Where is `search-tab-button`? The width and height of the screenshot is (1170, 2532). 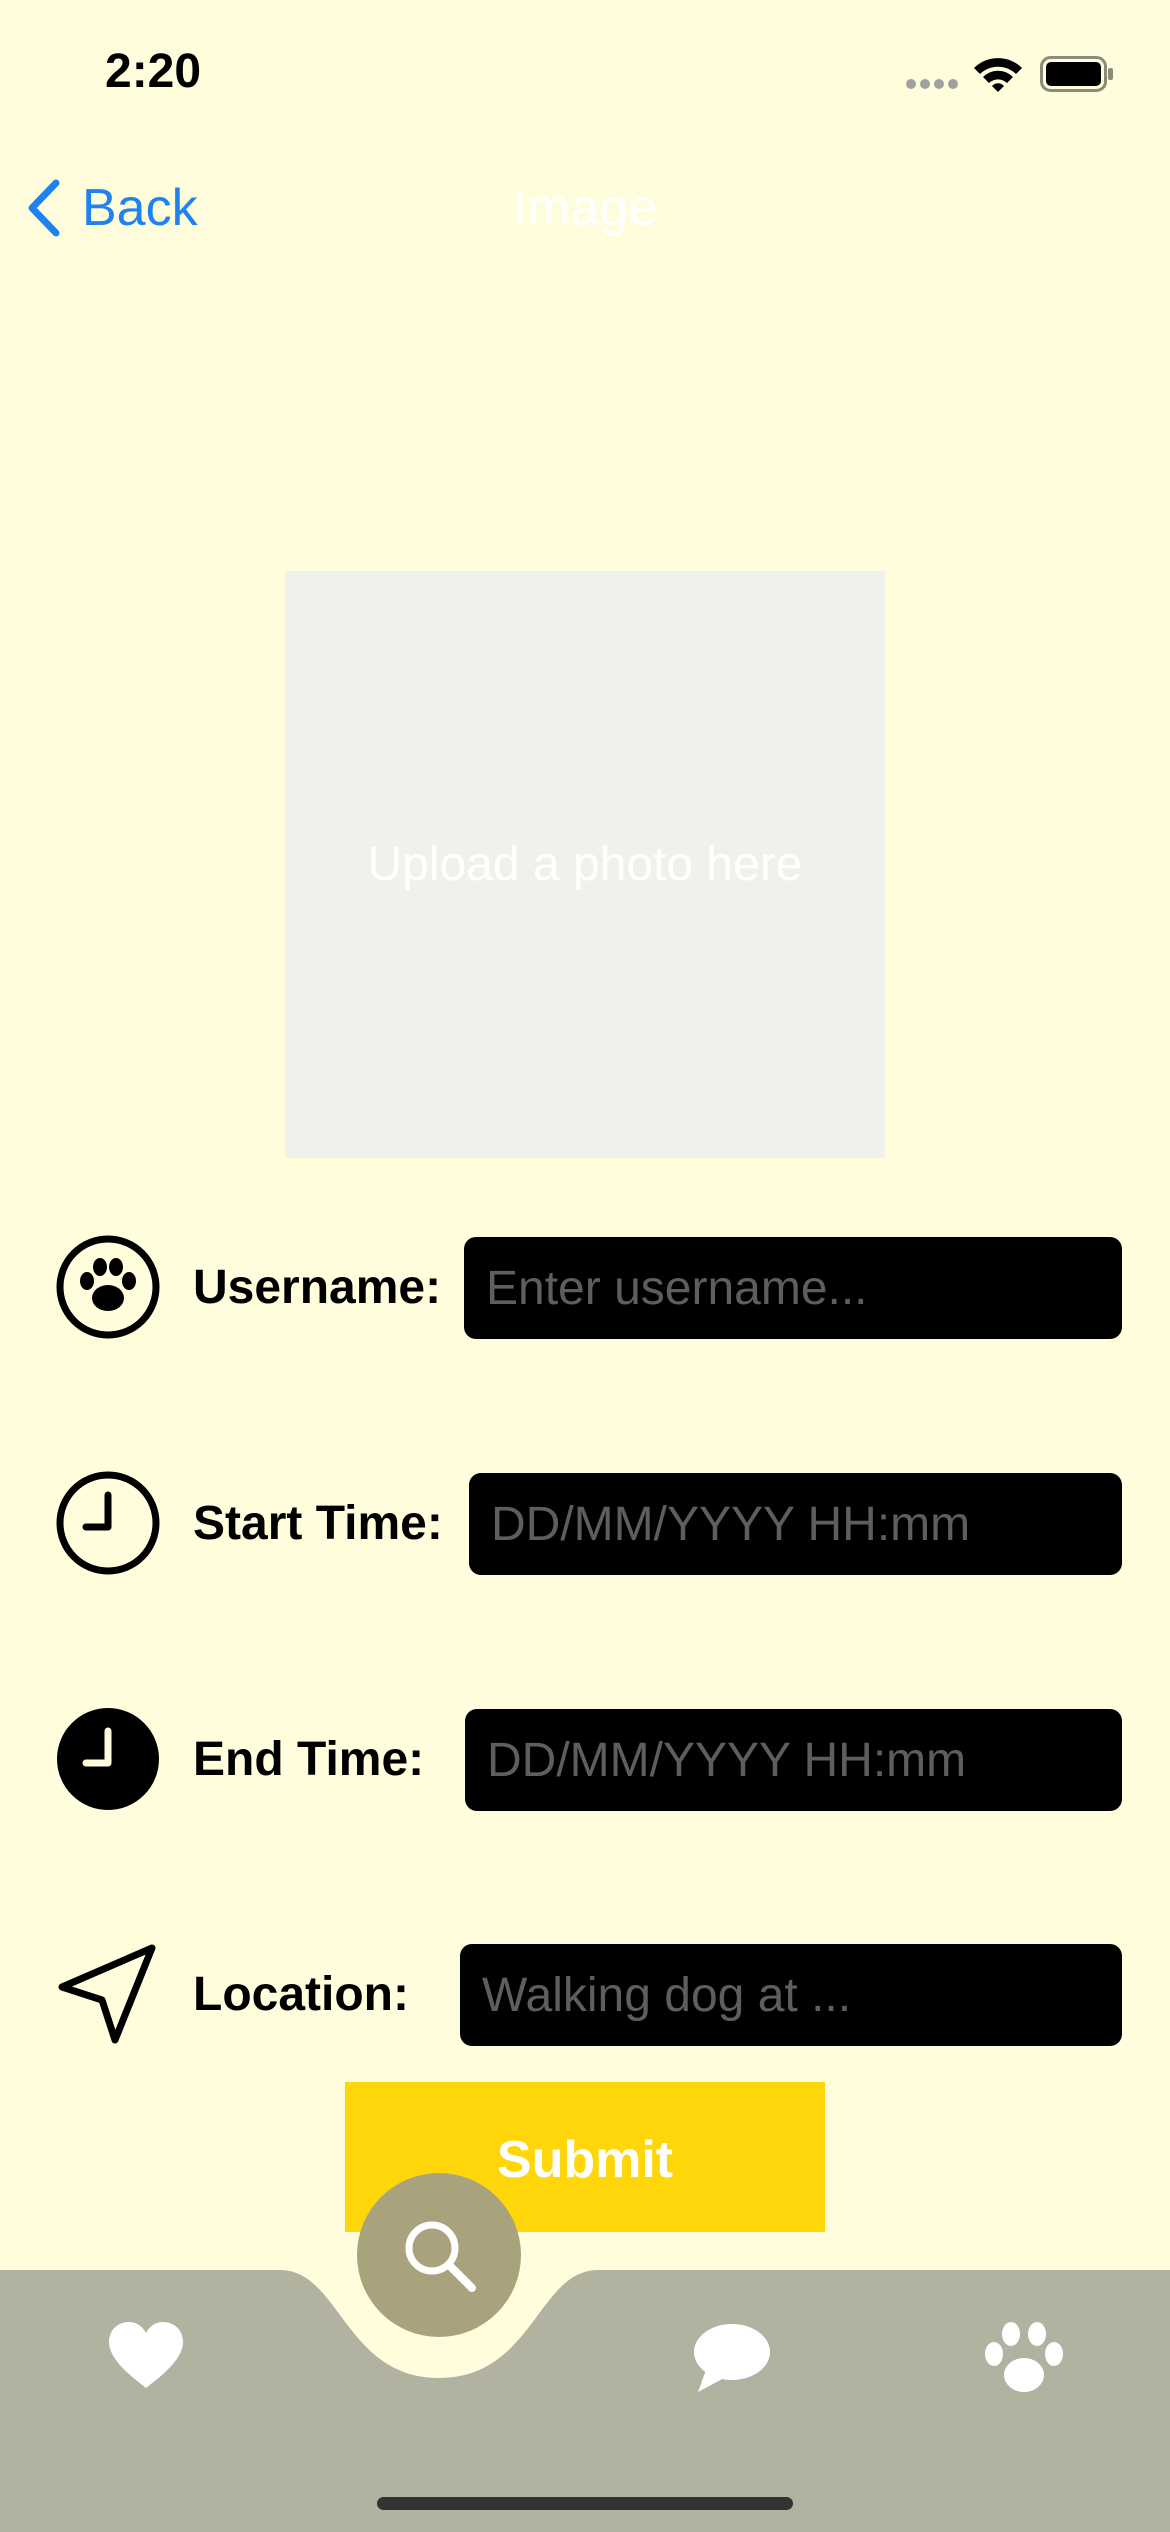
search-tab-button is located at coordinates (439, 2255).